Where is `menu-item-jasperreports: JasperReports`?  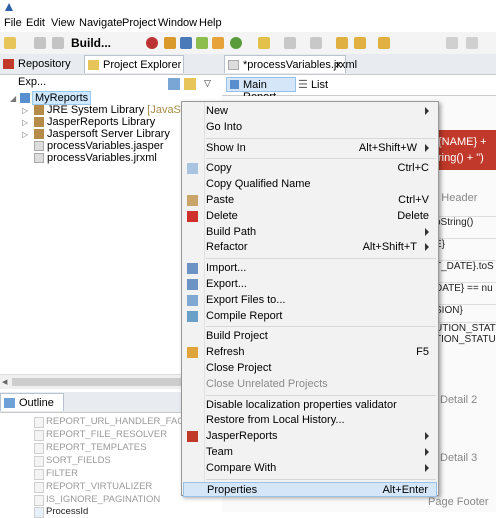
menu-item-jasperreports: JasperReports is located at coordinates (310, 436).